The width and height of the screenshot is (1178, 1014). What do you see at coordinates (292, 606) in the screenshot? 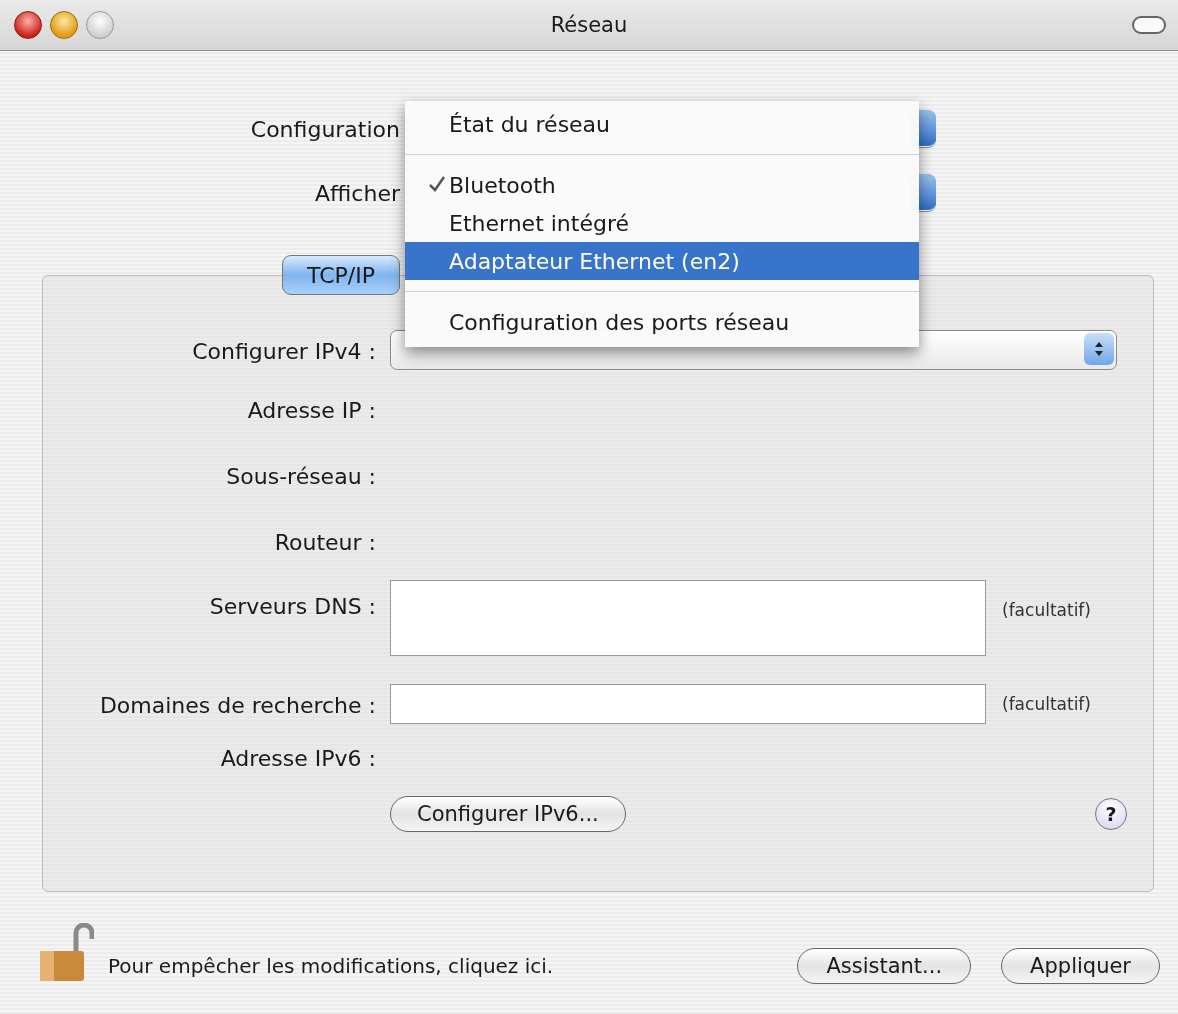
I see `field-label: Serveurs DNS :` at bounding box center [292, 606].